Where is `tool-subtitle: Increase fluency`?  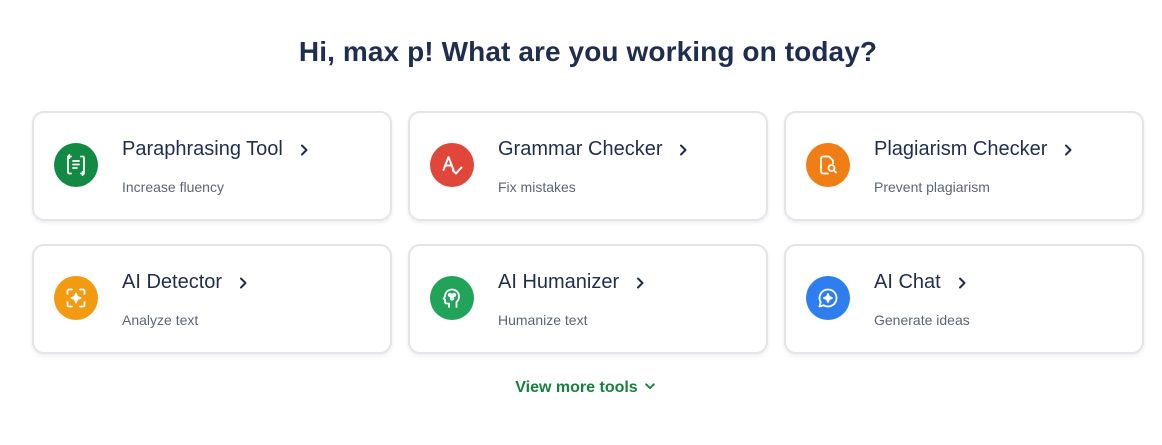 tool-subtitle: Increase fluency is located at coordinates (173, 187).